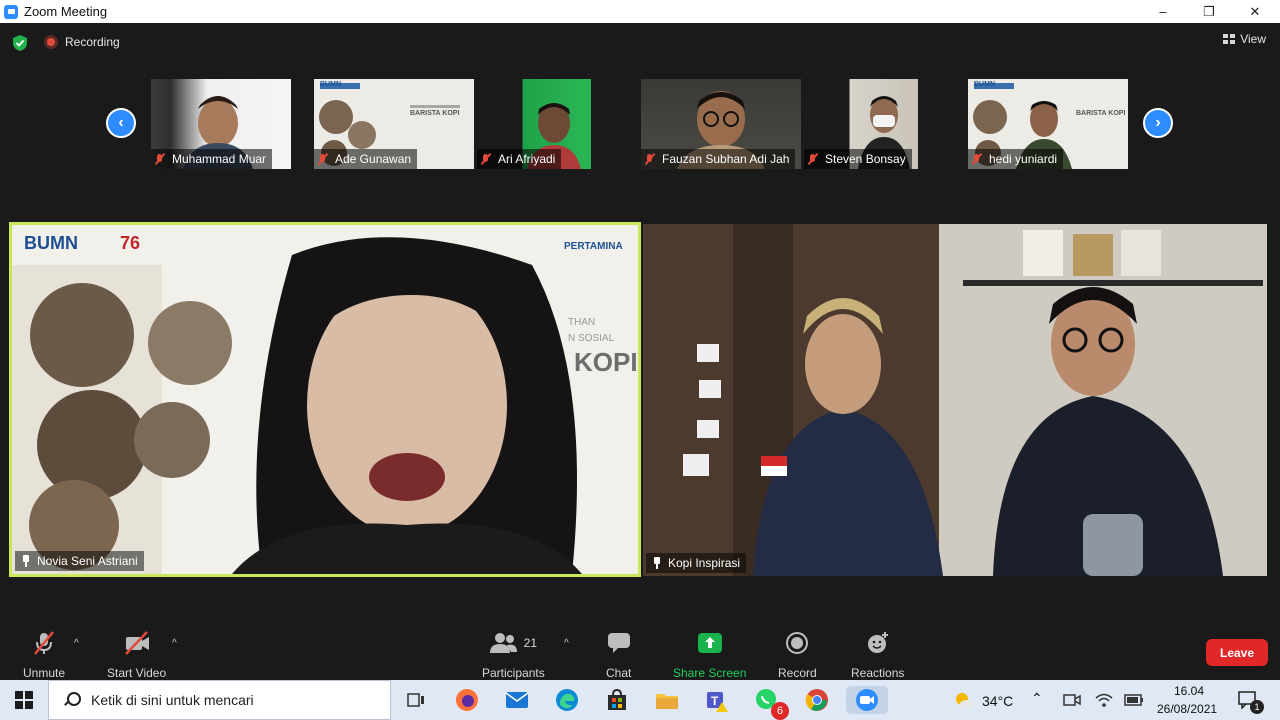 The image size is (1280, 720). Describe the element at coordinates (619, 643) in the screenshot. I see `chat-bubble-icon` at that location.